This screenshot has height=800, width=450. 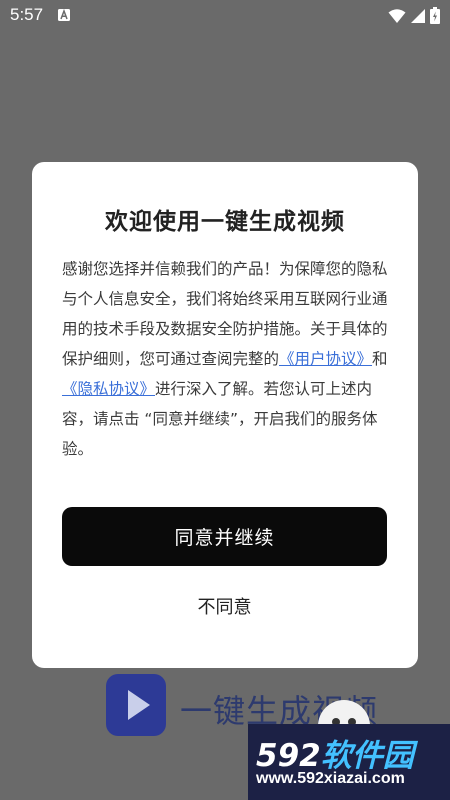 What do you see at coordinates (139, 705) in the screenshot?
I see `play-icon` at bounding box center [139, 705].